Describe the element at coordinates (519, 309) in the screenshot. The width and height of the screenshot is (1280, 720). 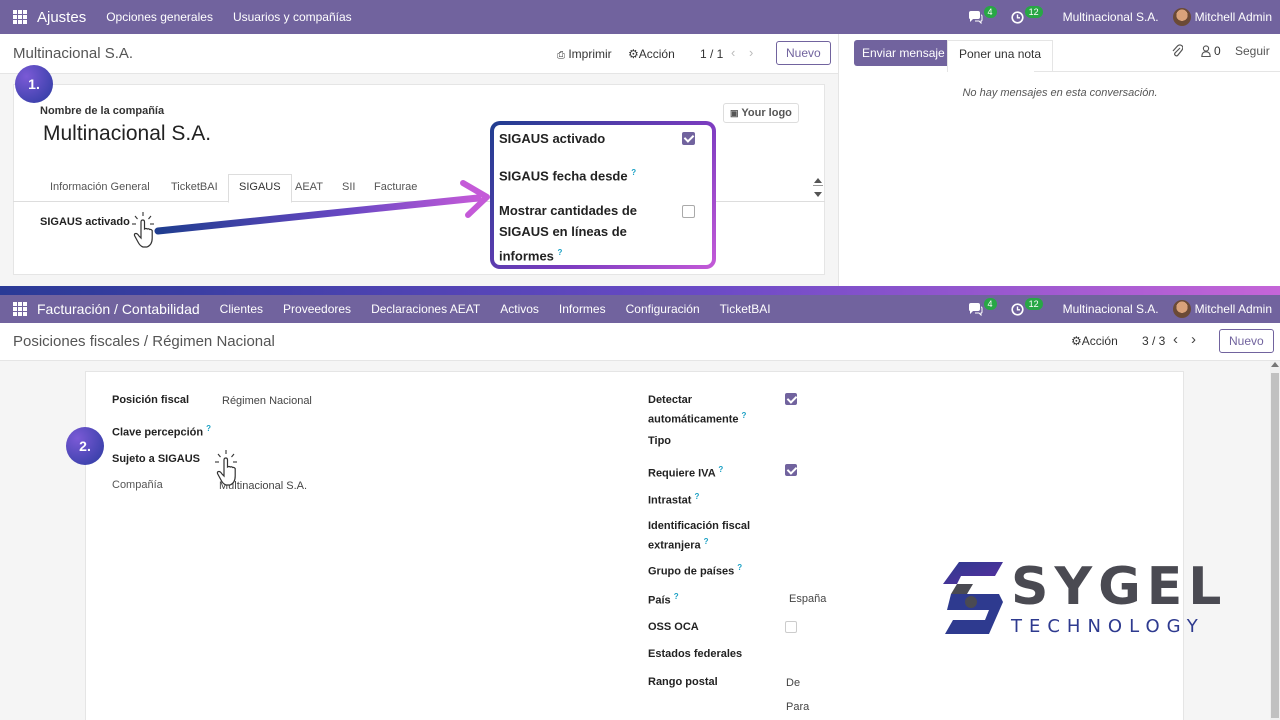
I see `menu-activos: Activos` at that location.